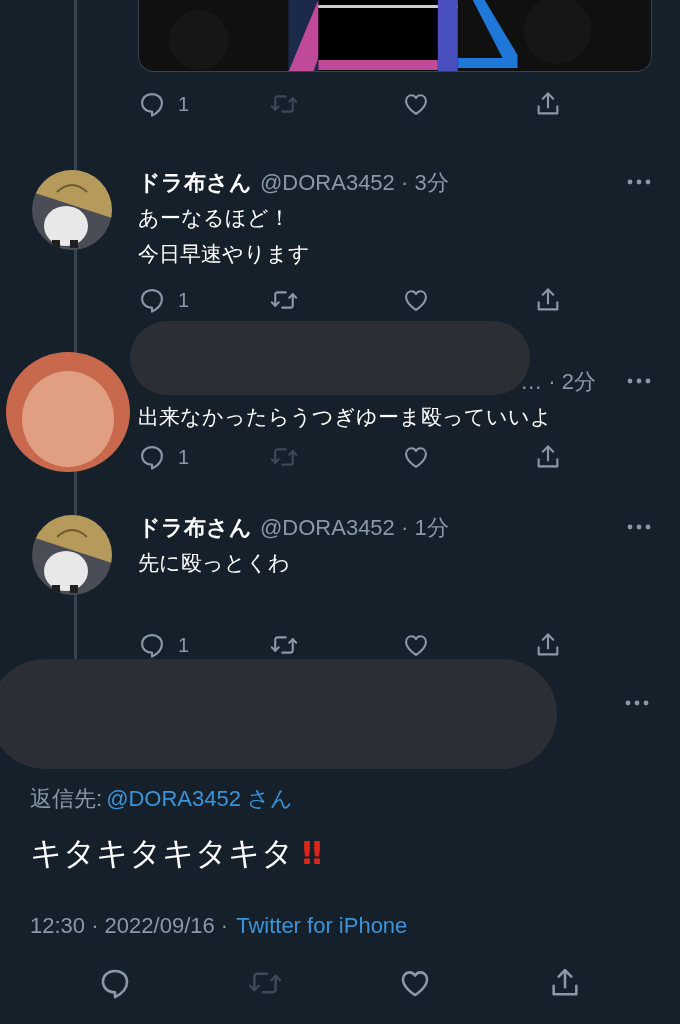 The width and height of the screenshot is (680, 1024). What do you see at coordinates (354, 182) in the screenshot?
I see `tweet-meta: @DORA3452 · 3分` at bounding box center [354, 182].